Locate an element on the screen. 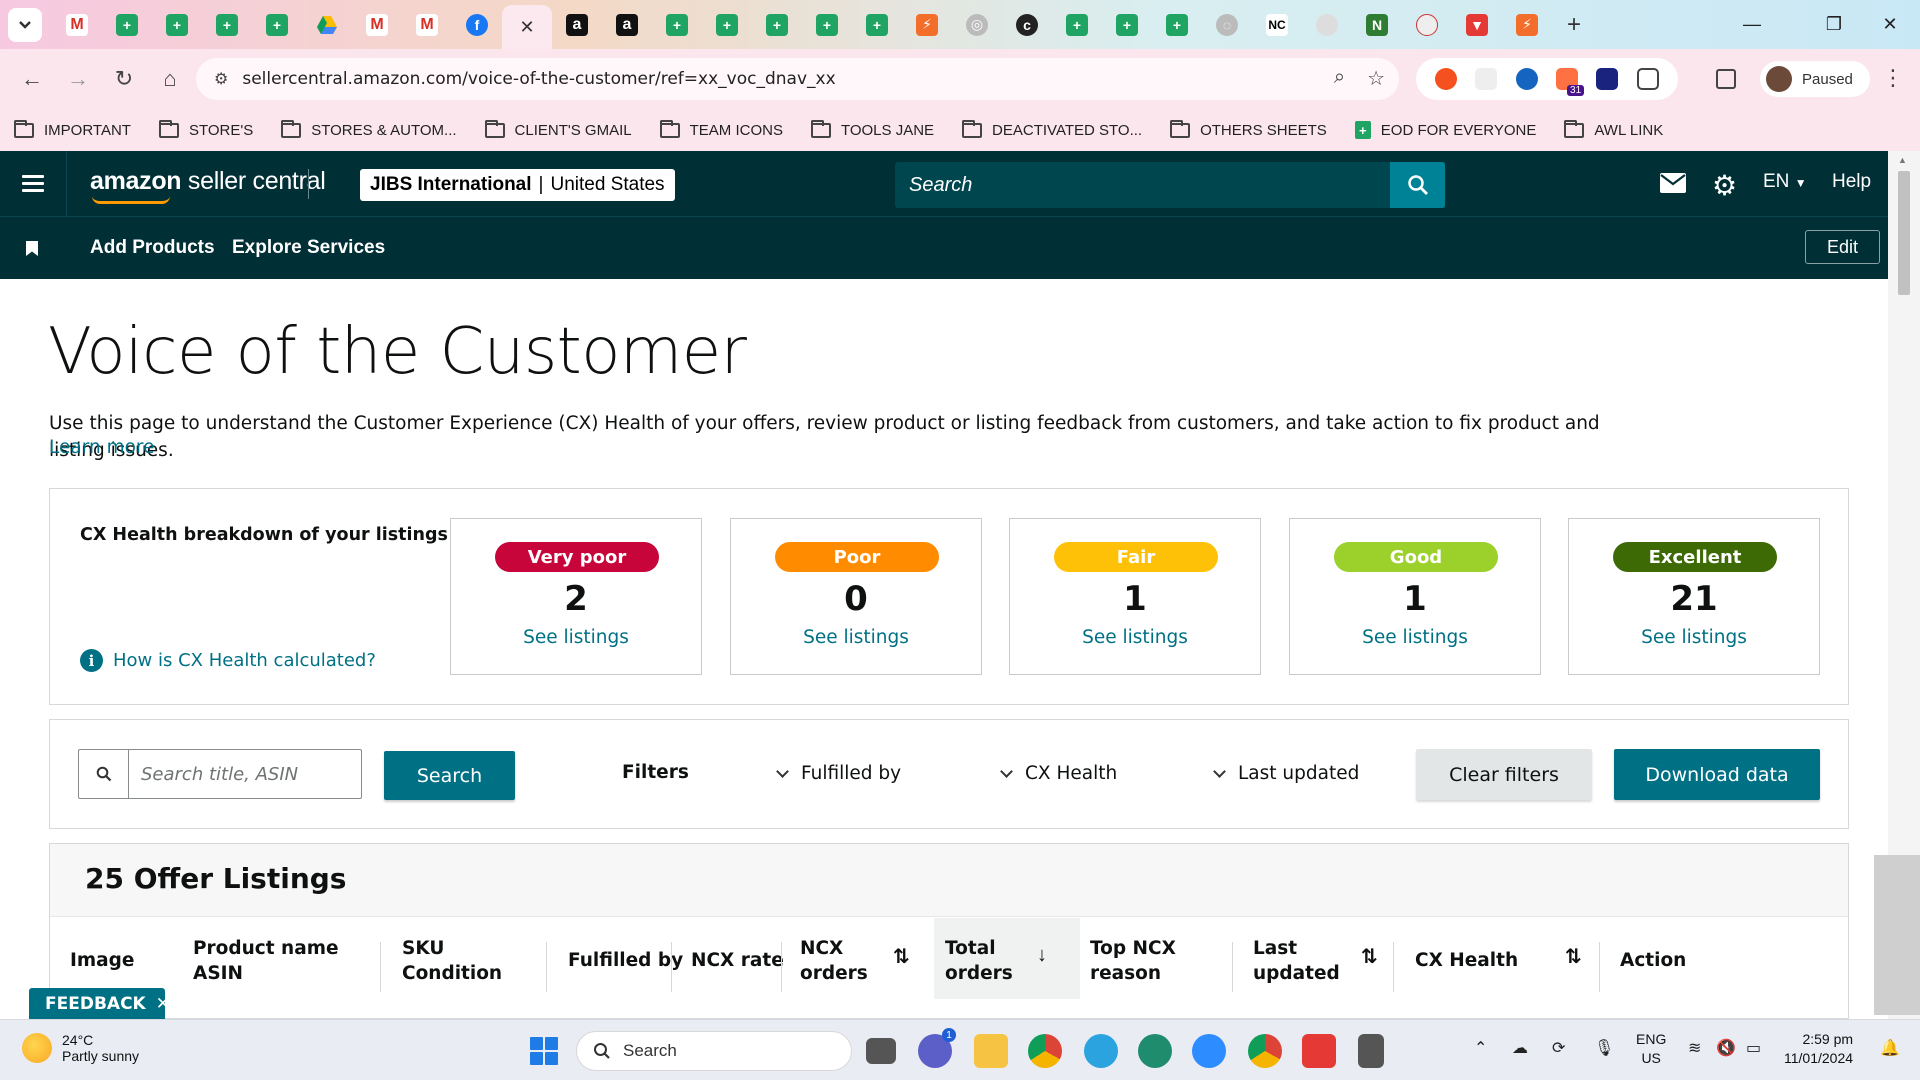 This screenshot has height=1080, width=1920. forward-button: → is located at coordinates (78, 79).